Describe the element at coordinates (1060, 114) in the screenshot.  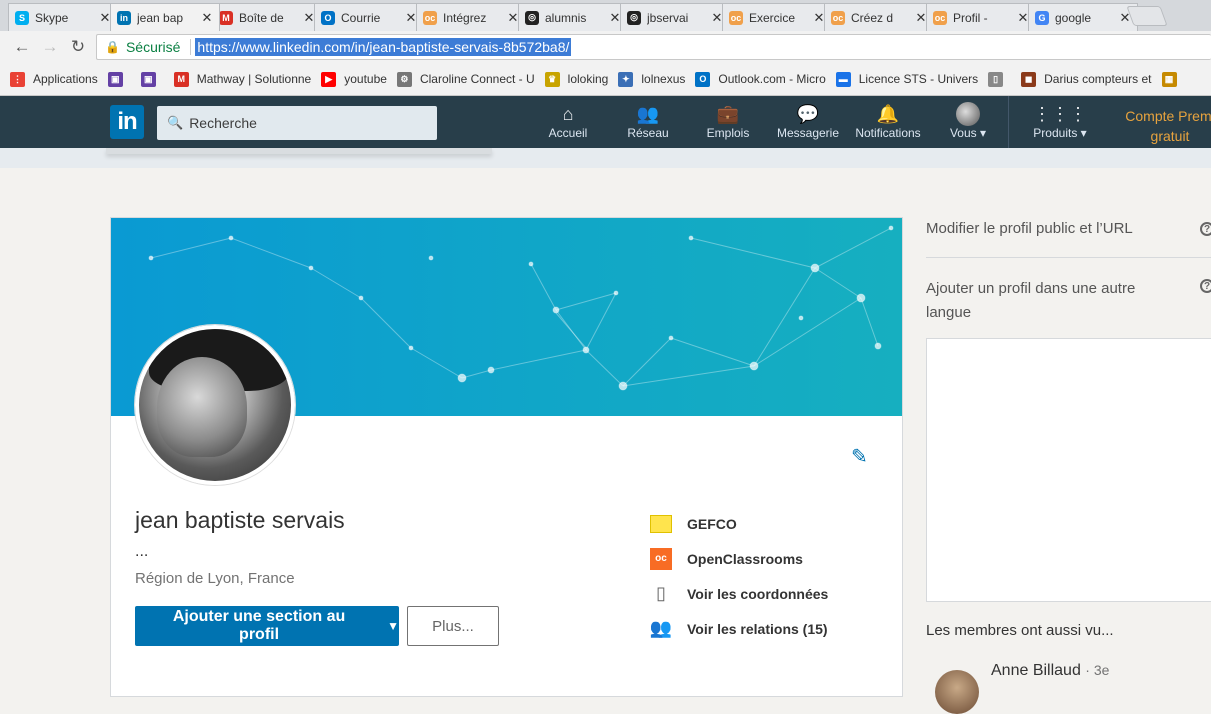
I see `products-grid-icon: ⋮⋮⋮` at that location.